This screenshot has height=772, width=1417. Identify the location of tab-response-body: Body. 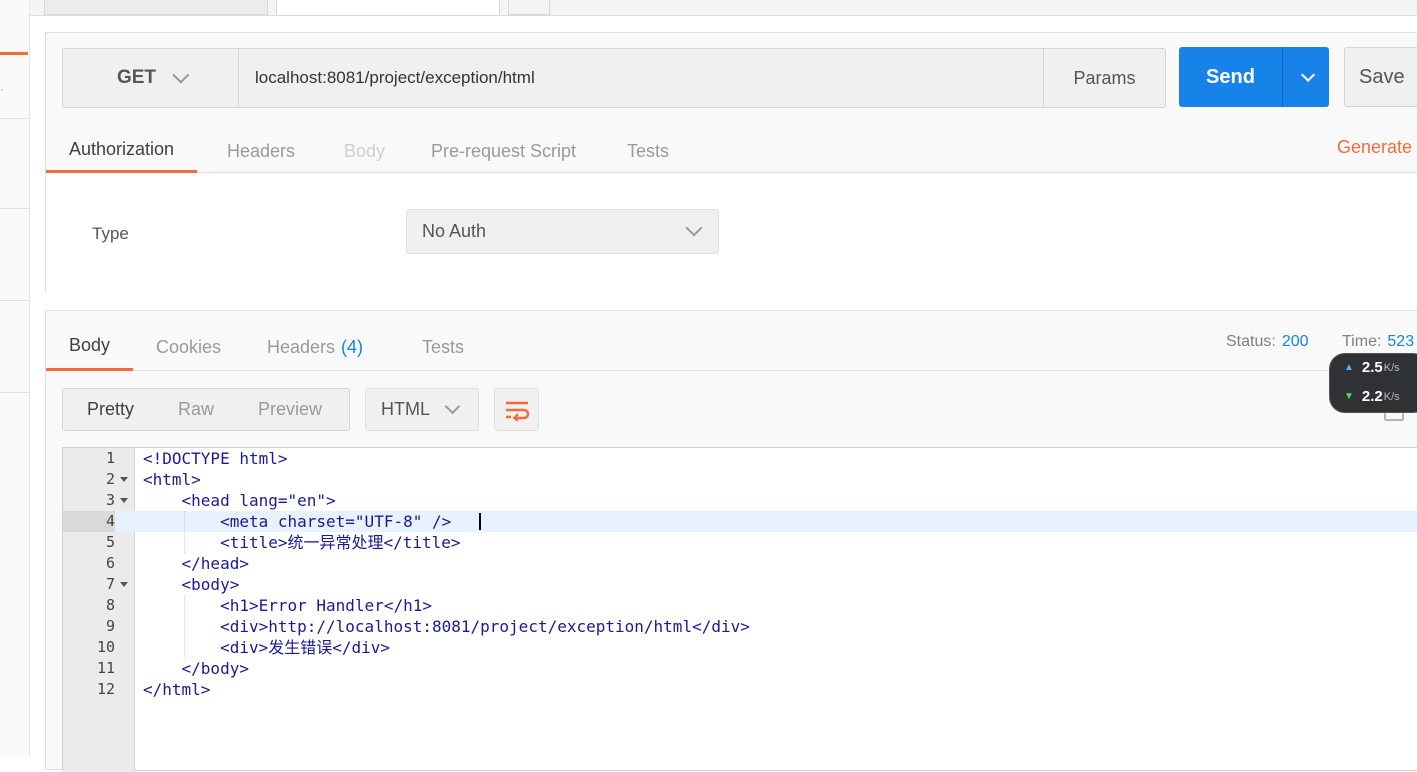
(90, 347).